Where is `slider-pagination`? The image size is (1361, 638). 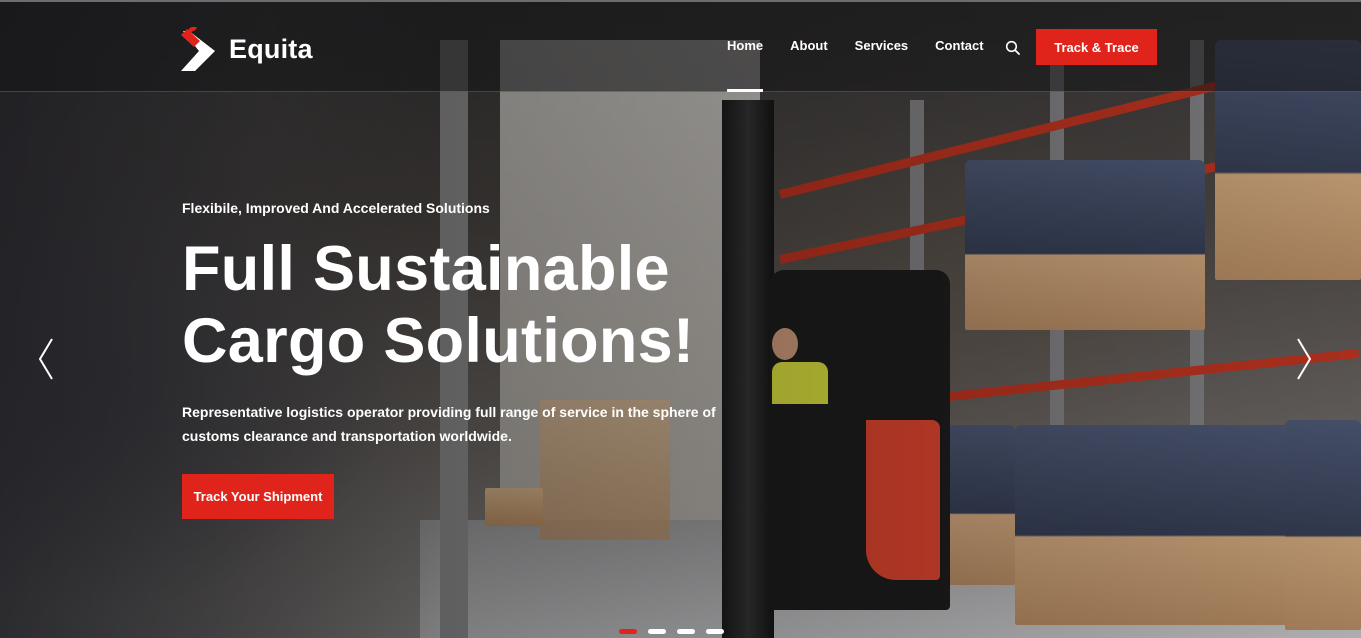
slider-pagination is located at coordinates (677, 631).